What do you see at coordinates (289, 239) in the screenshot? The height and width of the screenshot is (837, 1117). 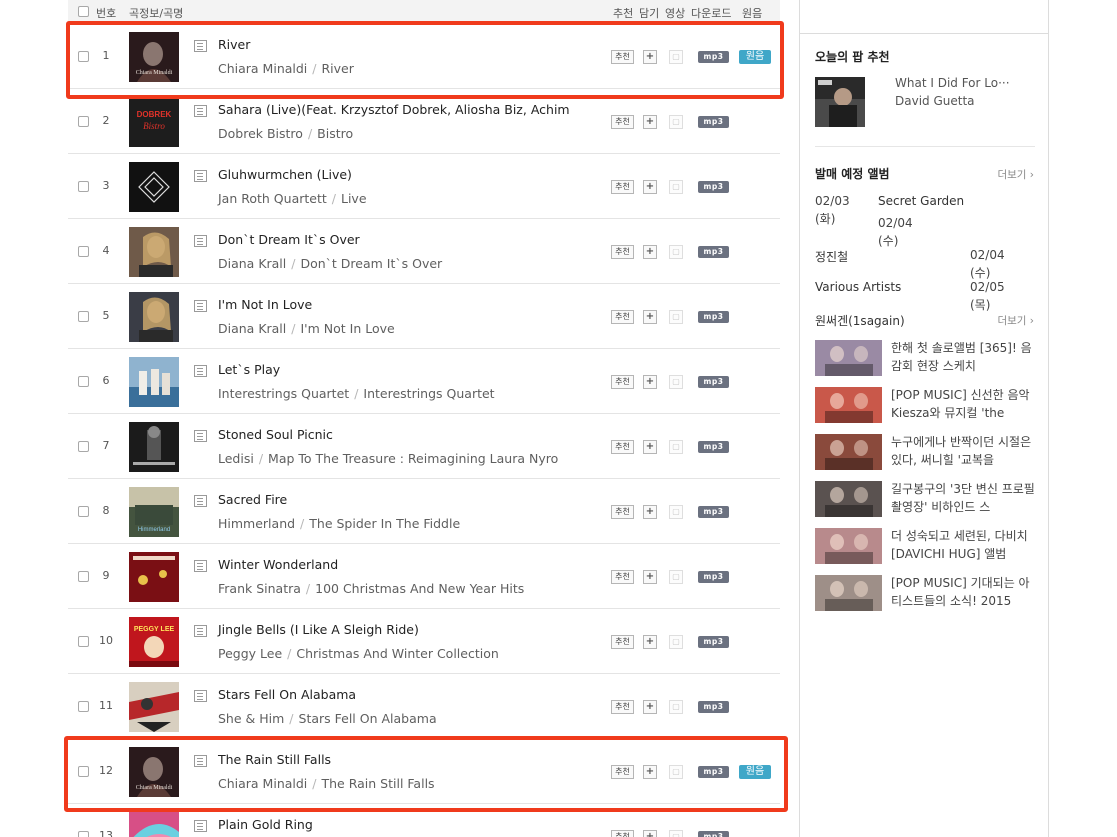 I see `track-title: Don`t Dream It`s Over` at bounding box center [289, 239].